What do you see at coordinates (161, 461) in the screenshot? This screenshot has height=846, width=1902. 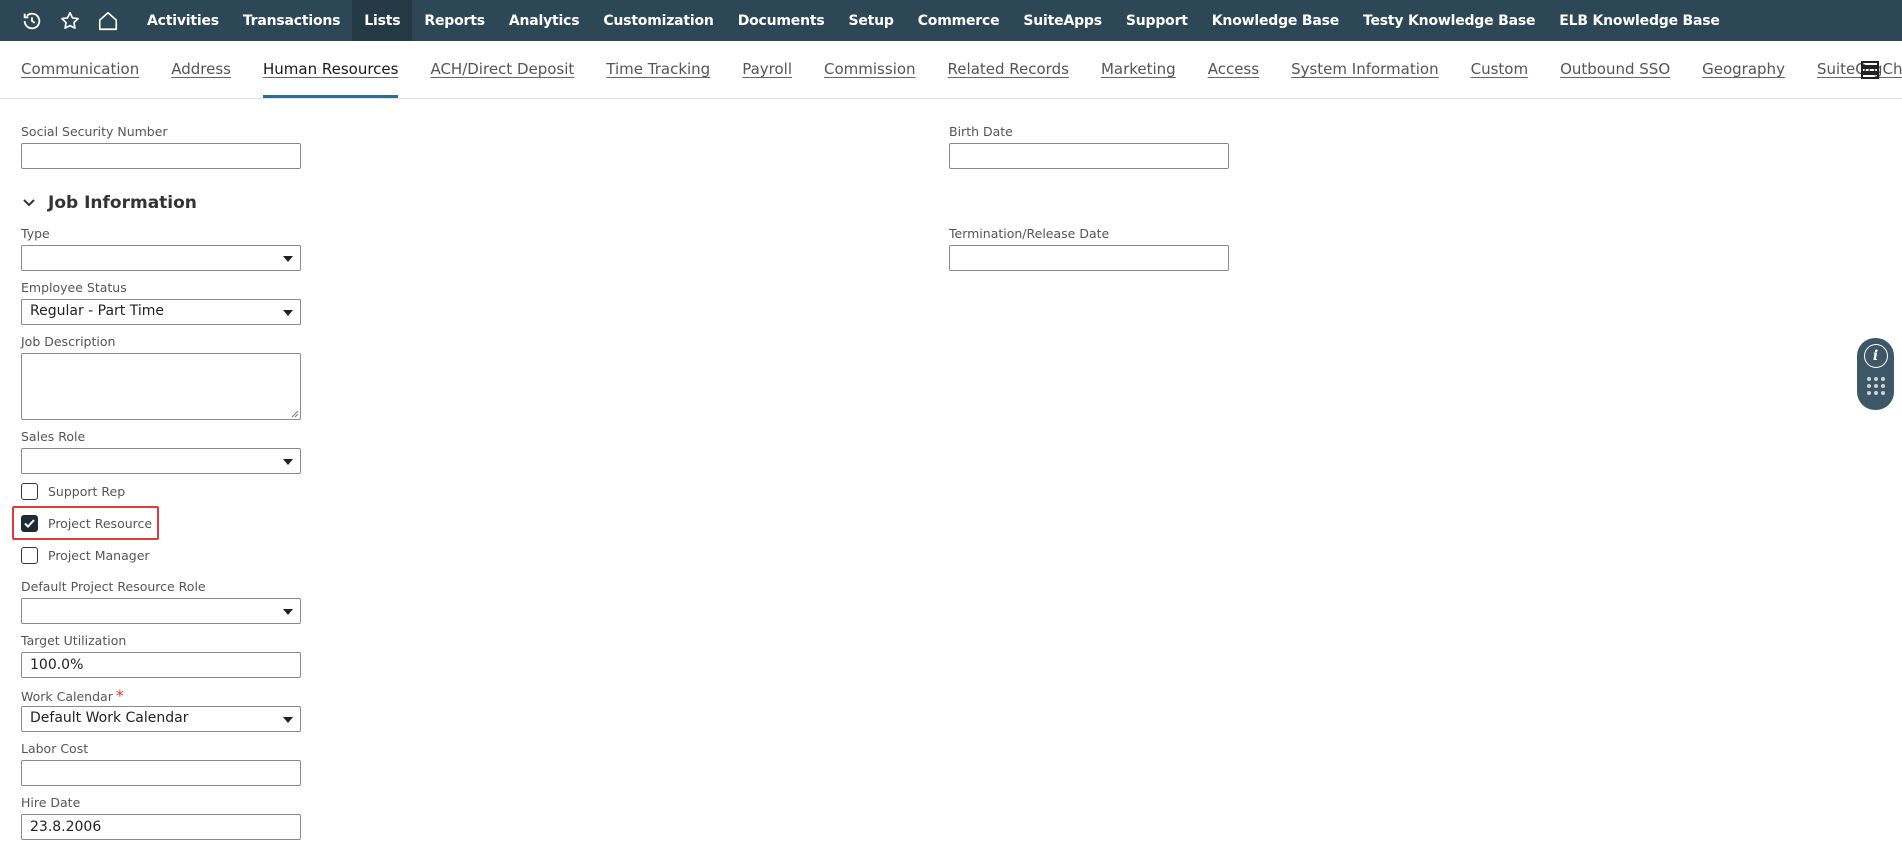 I see `sales-role-select` at bounding box center [161, 461].